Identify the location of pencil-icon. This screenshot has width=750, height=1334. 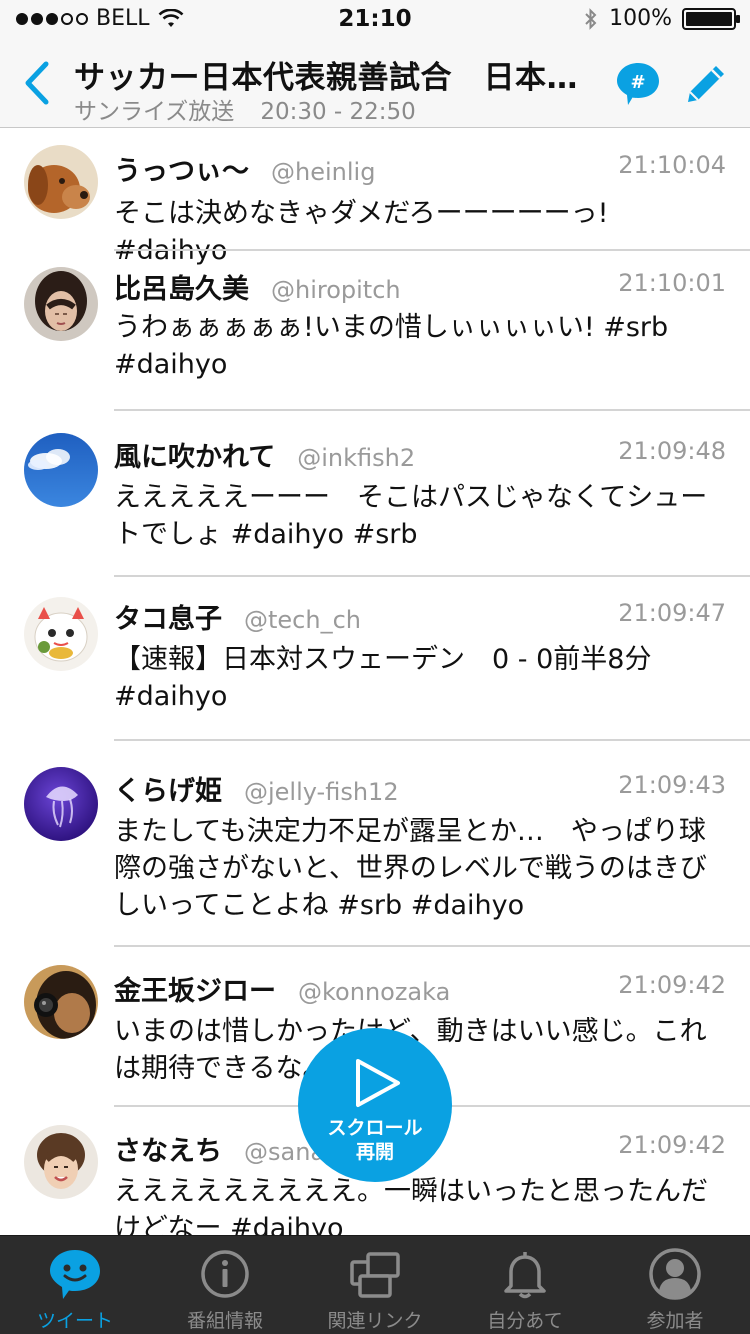
(706, 84).